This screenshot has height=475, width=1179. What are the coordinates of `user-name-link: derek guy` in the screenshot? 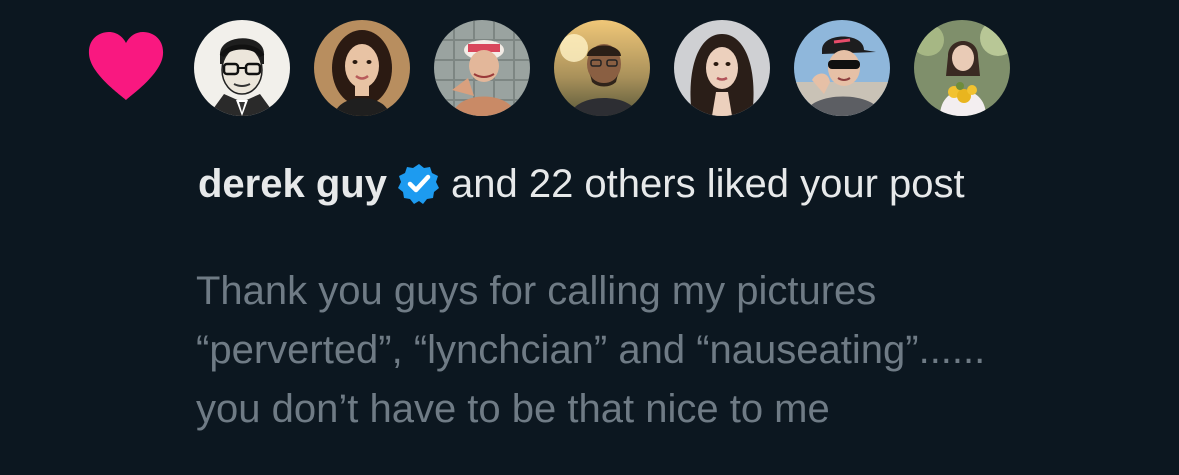 It's located at (292, 184).